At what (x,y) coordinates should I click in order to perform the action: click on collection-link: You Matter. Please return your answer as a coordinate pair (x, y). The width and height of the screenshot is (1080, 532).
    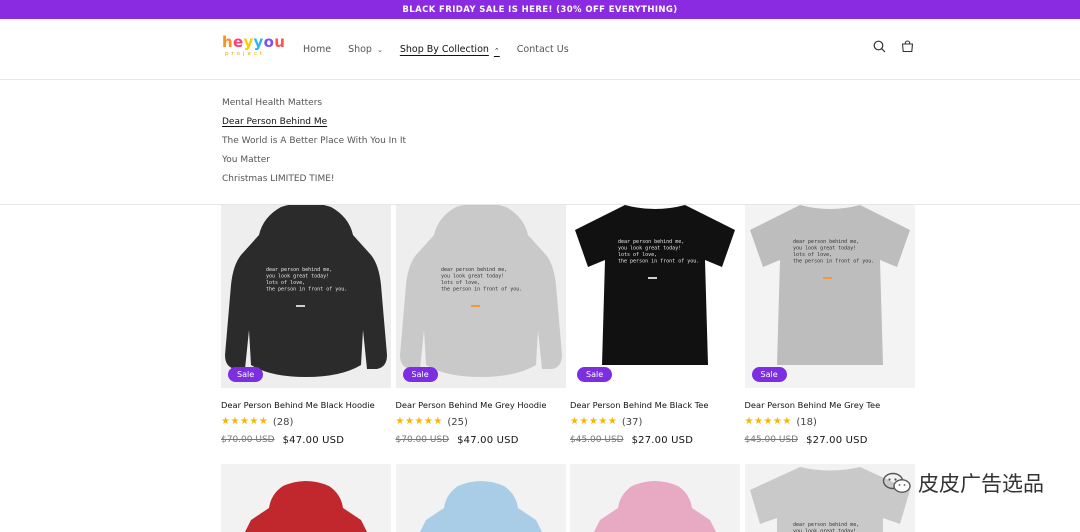
    Looking at the image, I should click on (651, 163).